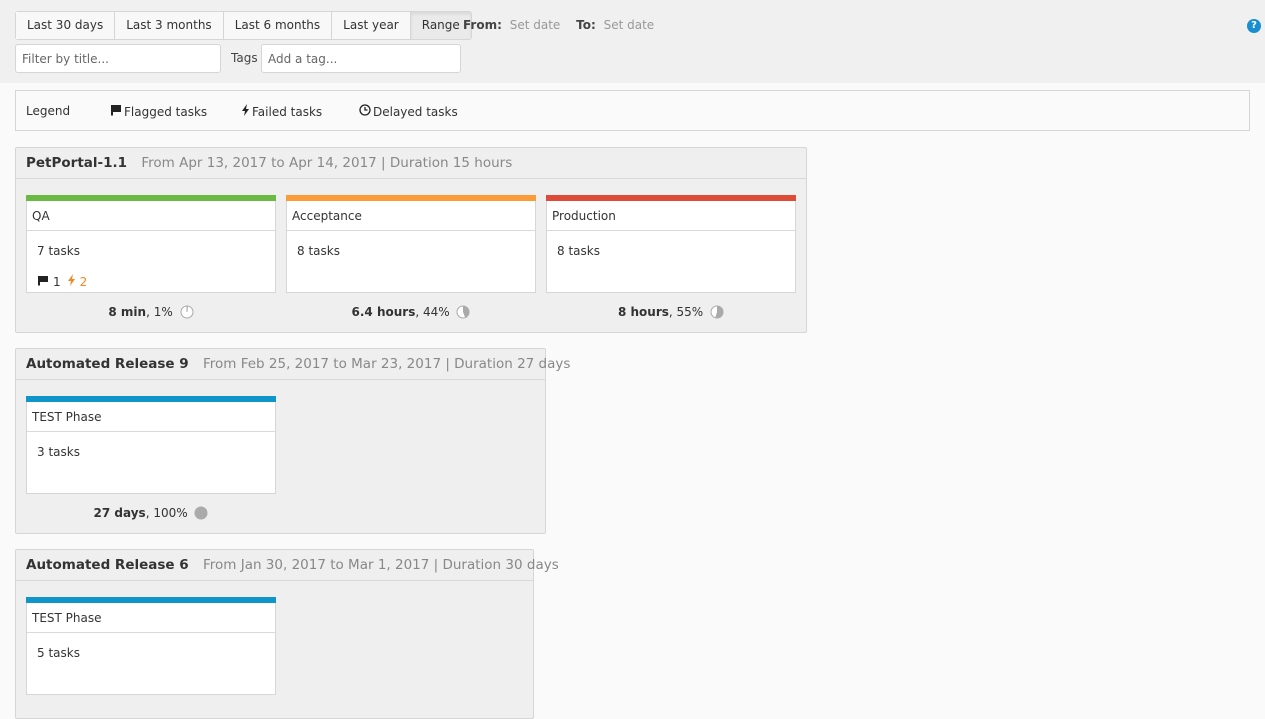 This screenshot has height=719, width=1265. What do you see at coordinates (57, 282) in the screenshot?
I see `flagged-count: 1` at bounding box center [57, 282].